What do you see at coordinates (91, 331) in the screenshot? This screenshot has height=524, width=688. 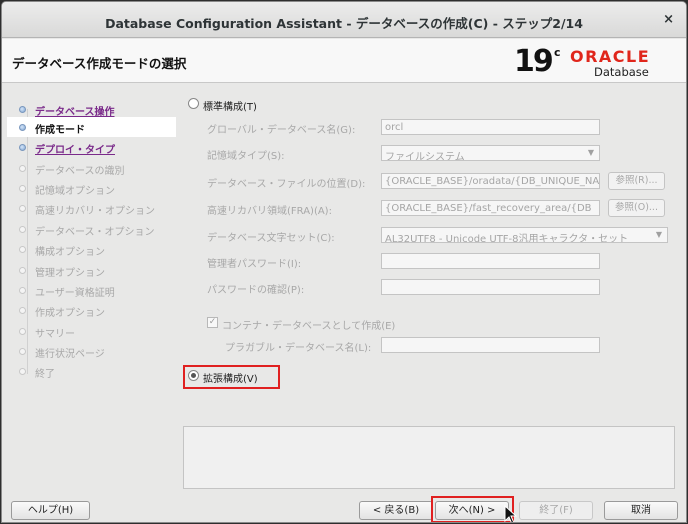 I see `nav-step-summary: サマリー` at bounding box center [91, 331].